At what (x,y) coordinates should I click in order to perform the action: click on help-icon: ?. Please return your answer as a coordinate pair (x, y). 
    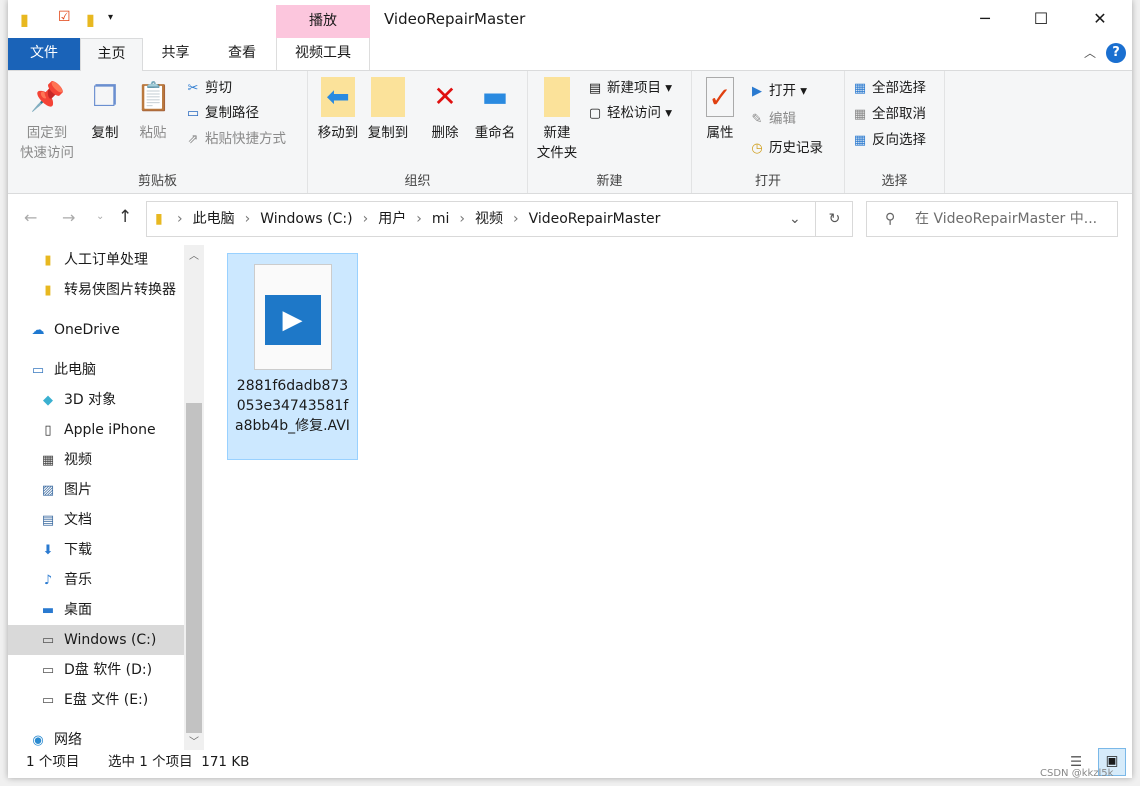
    Looking at the image, I should click on (1116, 53).